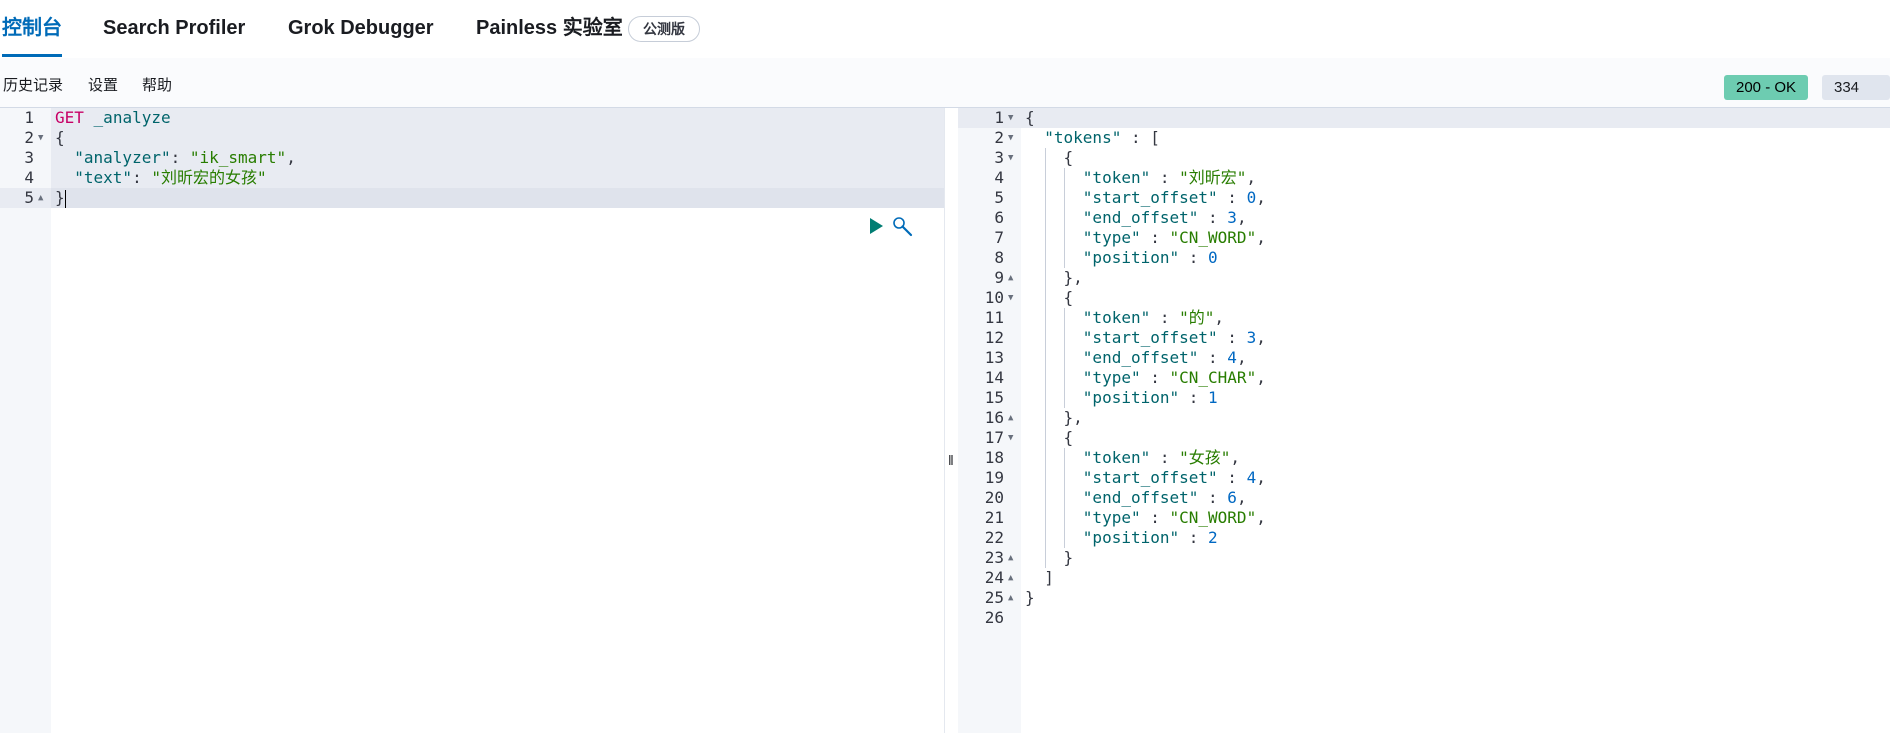  Describe the element at coordinates (994, 517) in the screenshot. I see `line-number: 21` at that location.